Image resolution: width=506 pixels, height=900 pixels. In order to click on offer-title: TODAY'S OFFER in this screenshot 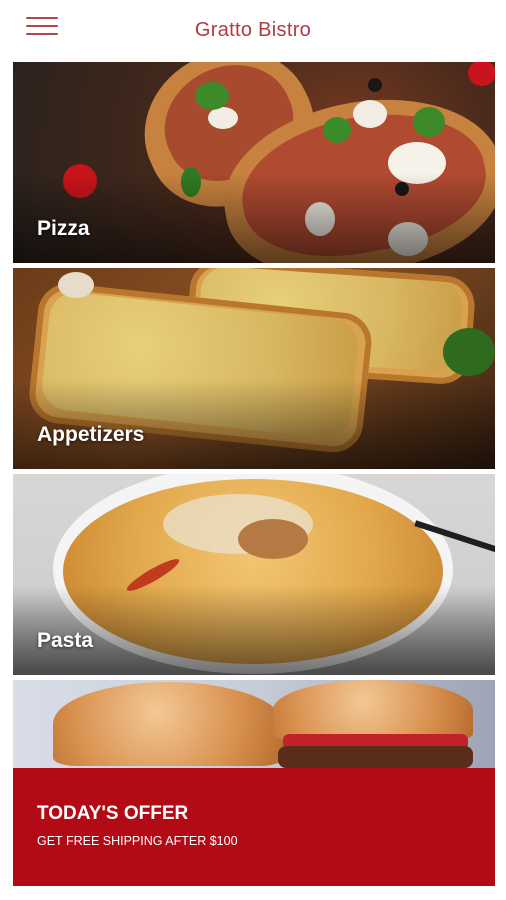, I will do `click(113, 813)`.